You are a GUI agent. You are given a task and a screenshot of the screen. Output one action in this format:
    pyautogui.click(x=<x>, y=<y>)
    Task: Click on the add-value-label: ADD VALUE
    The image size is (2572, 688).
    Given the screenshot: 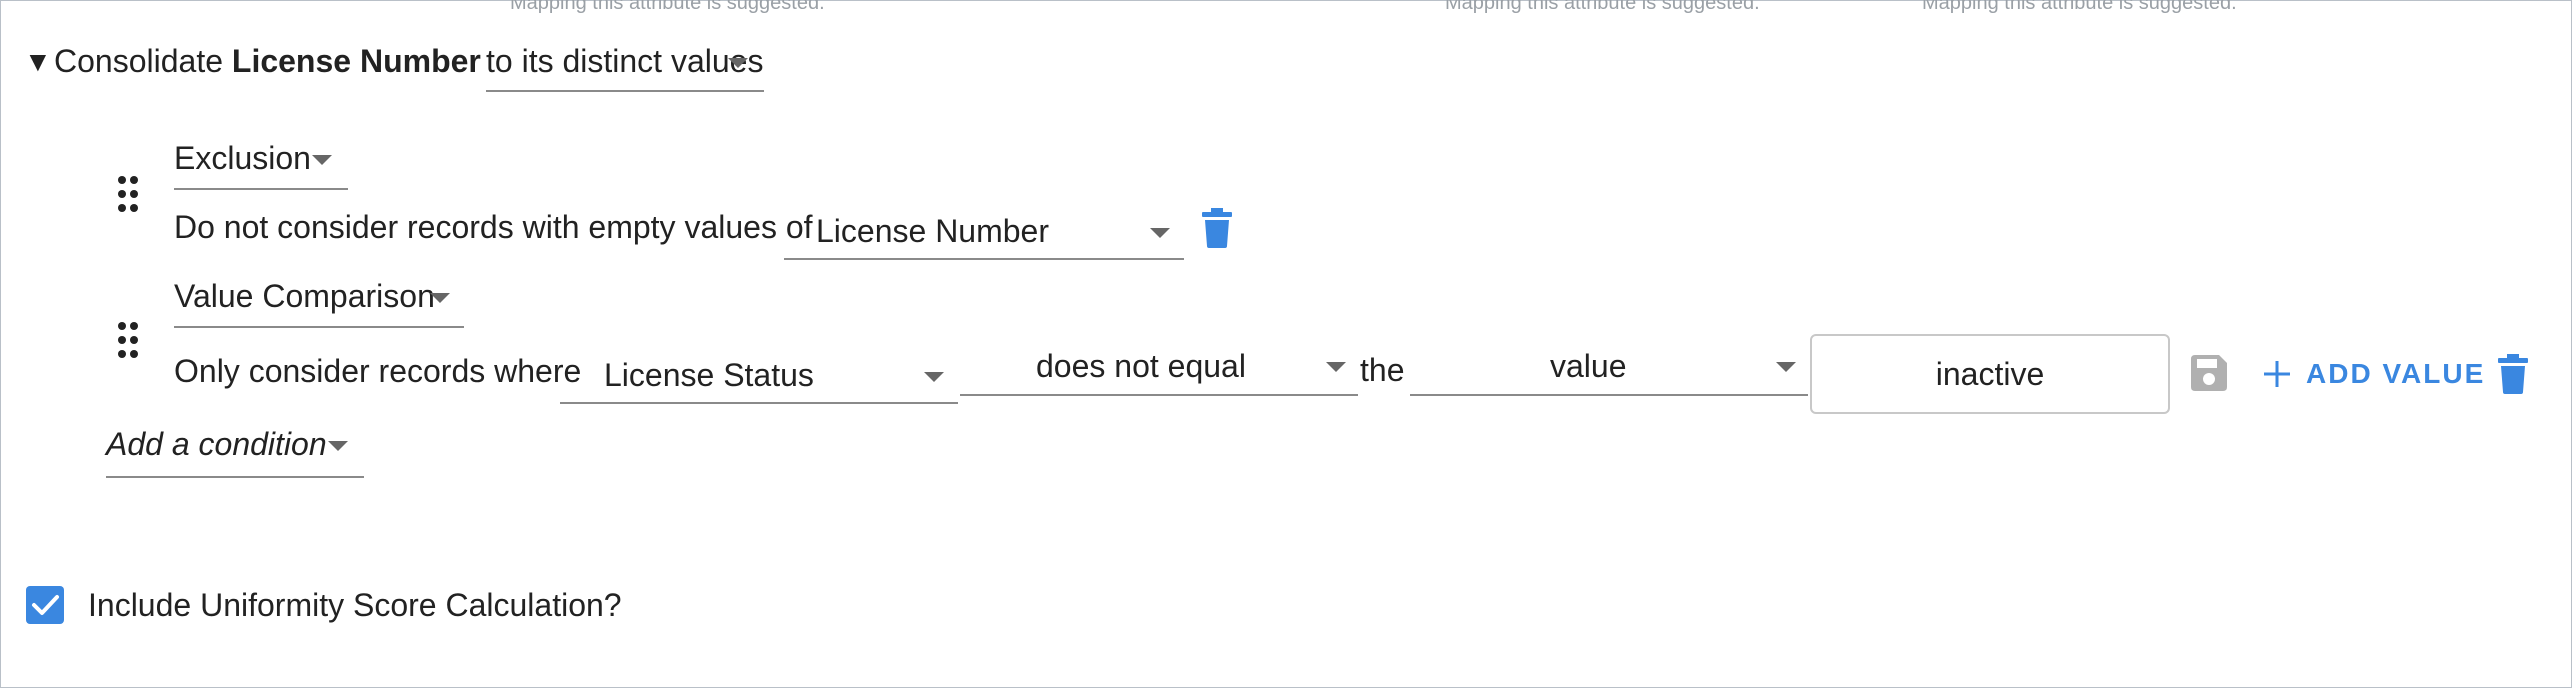 What is the action you would take?
    pyautogui.click(x=2396, y=373)
    